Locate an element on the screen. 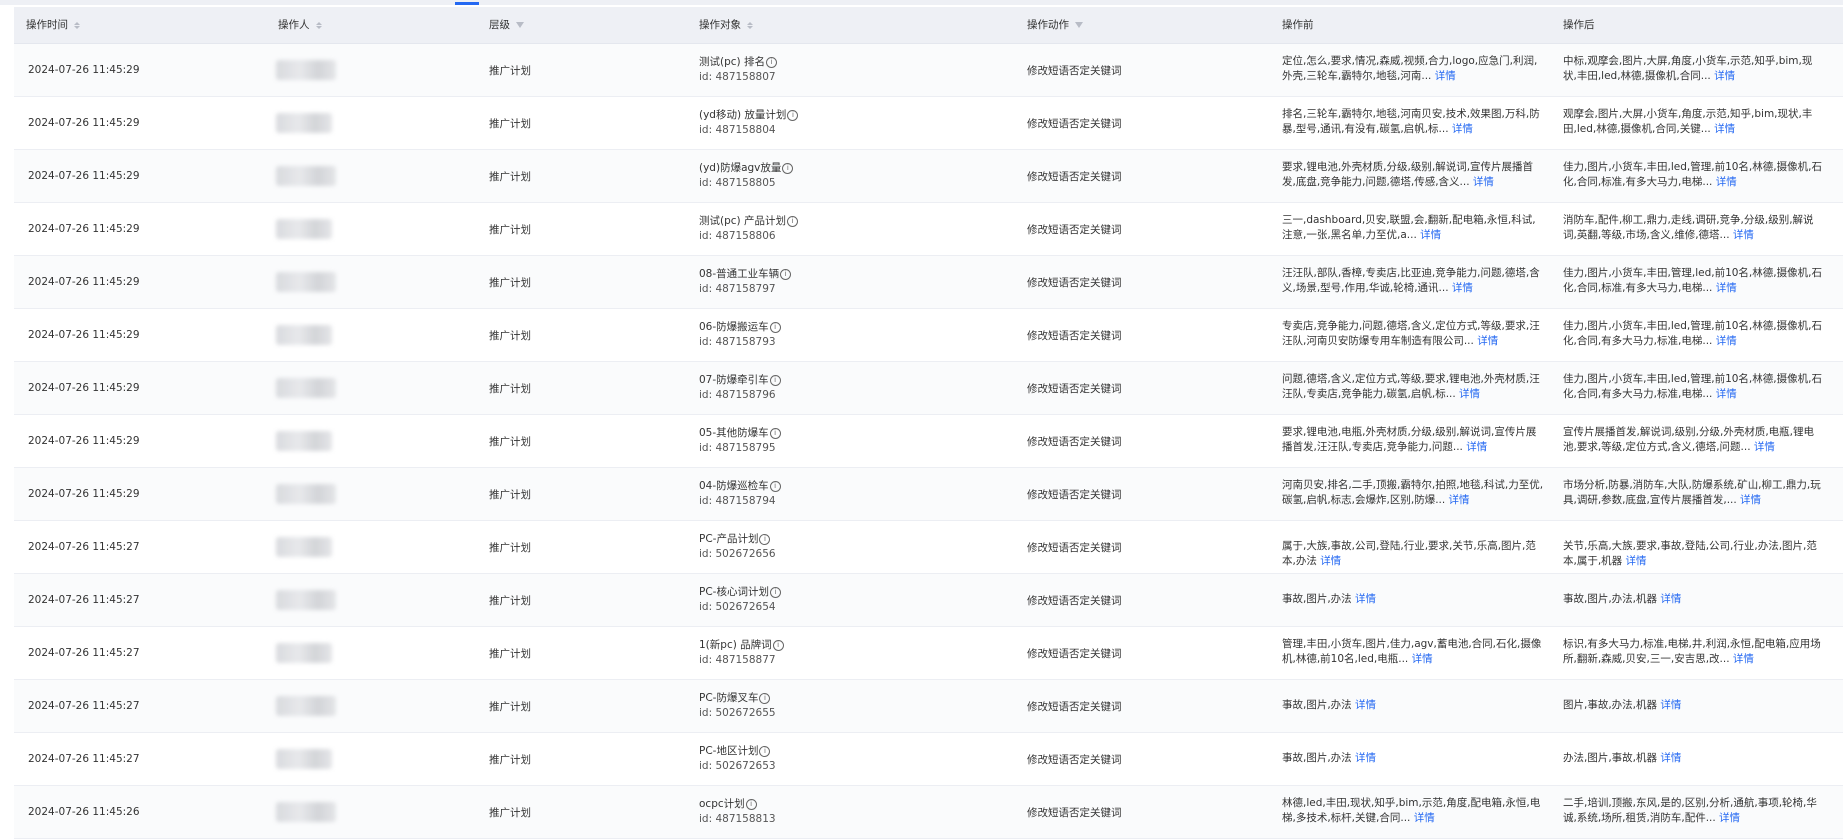  header-before: 操作前 is located at coordinates (1298, 25).